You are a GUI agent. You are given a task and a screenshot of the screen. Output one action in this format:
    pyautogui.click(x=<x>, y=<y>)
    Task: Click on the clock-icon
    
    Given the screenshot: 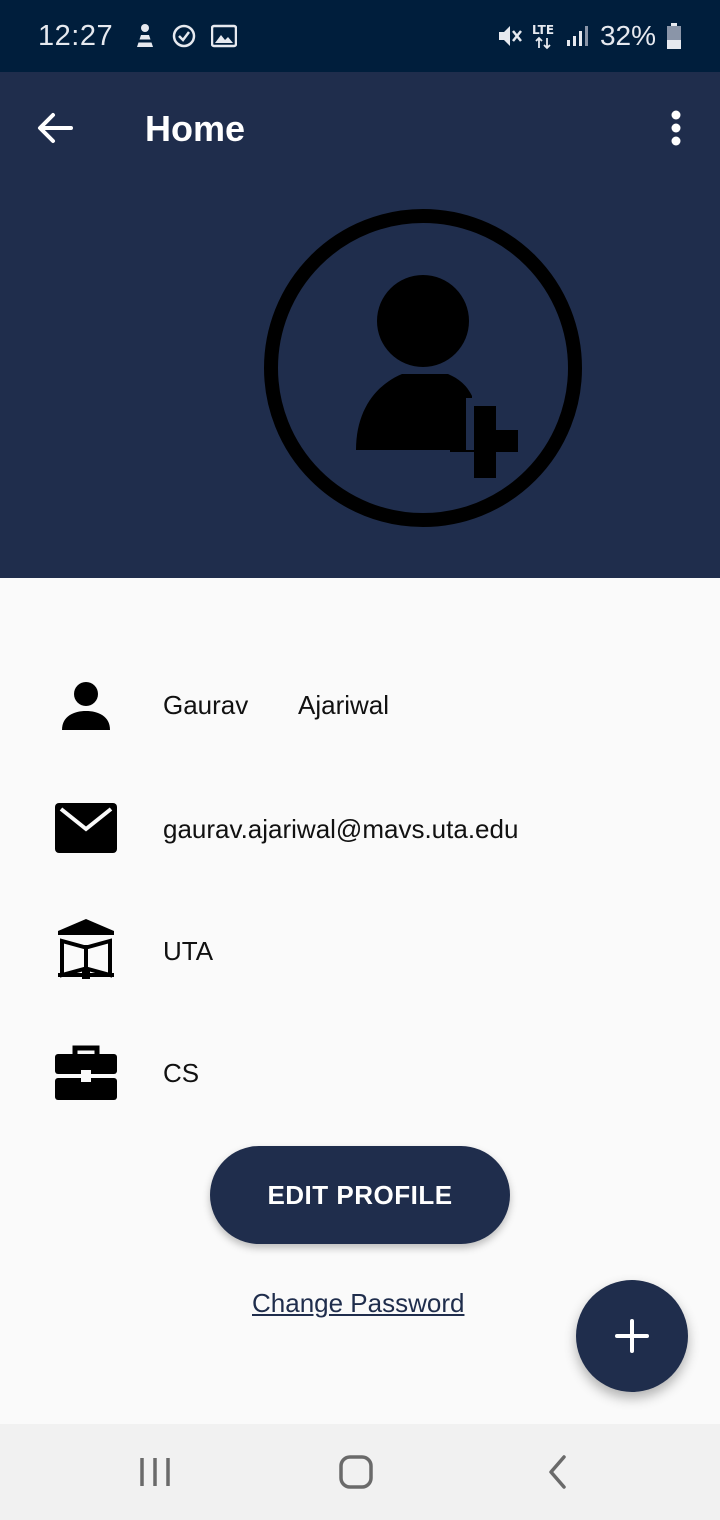 What is the action you would take?
    pyautogui.click(x=184, y=36)
    